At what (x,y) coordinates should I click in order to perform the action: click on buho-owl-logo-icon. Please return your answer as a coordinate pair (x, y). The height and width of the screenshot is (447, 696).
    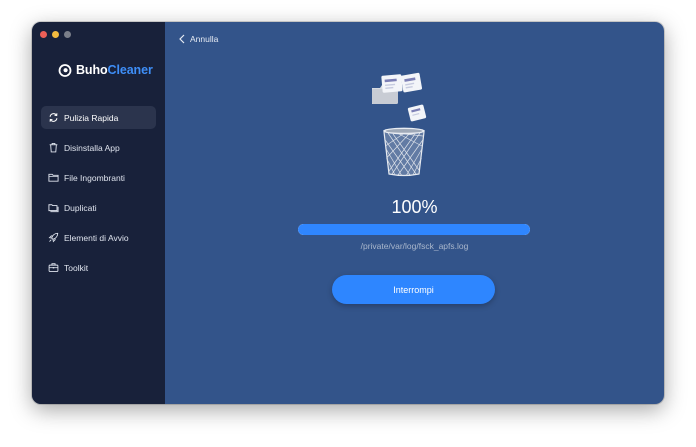
    Looking at the image, I should click on (65, 70).